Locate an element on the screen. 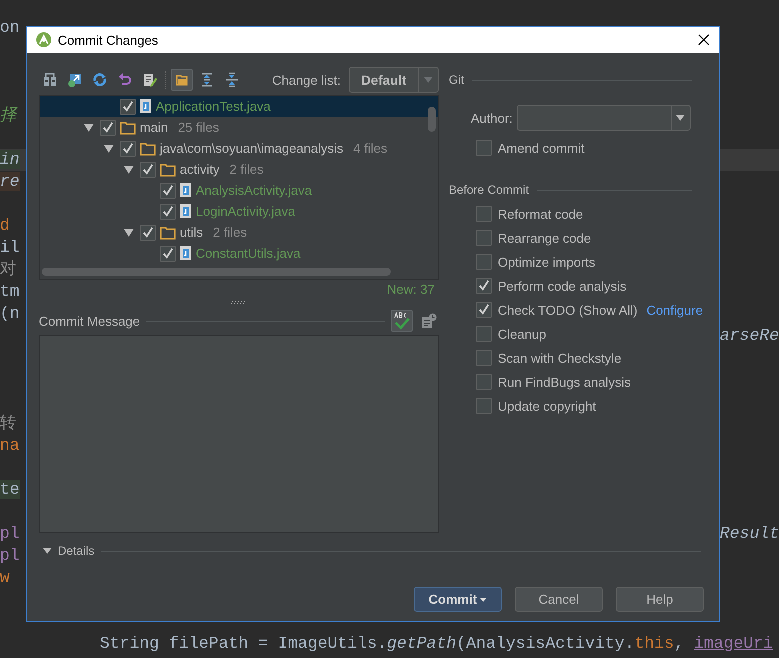 The image size is (779, 658). spell-check-button is located at coordinates (402, 321).